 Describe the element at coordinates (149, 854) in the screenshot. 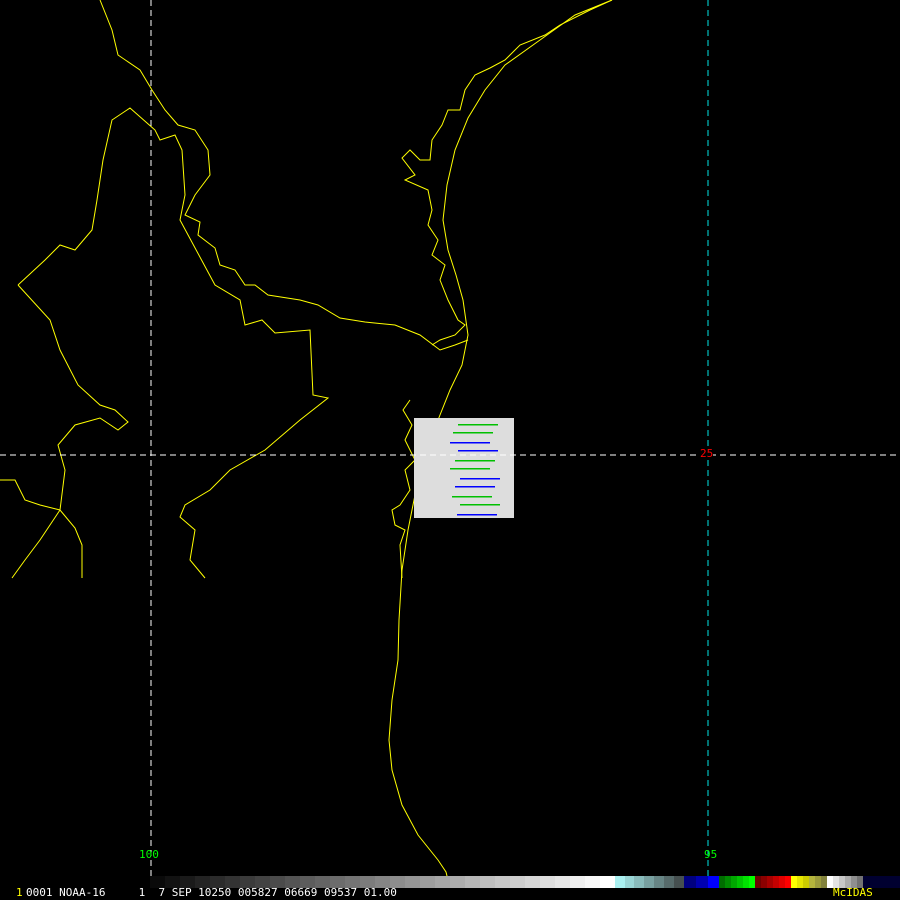

I see `lon-label-100: 100` at that location.